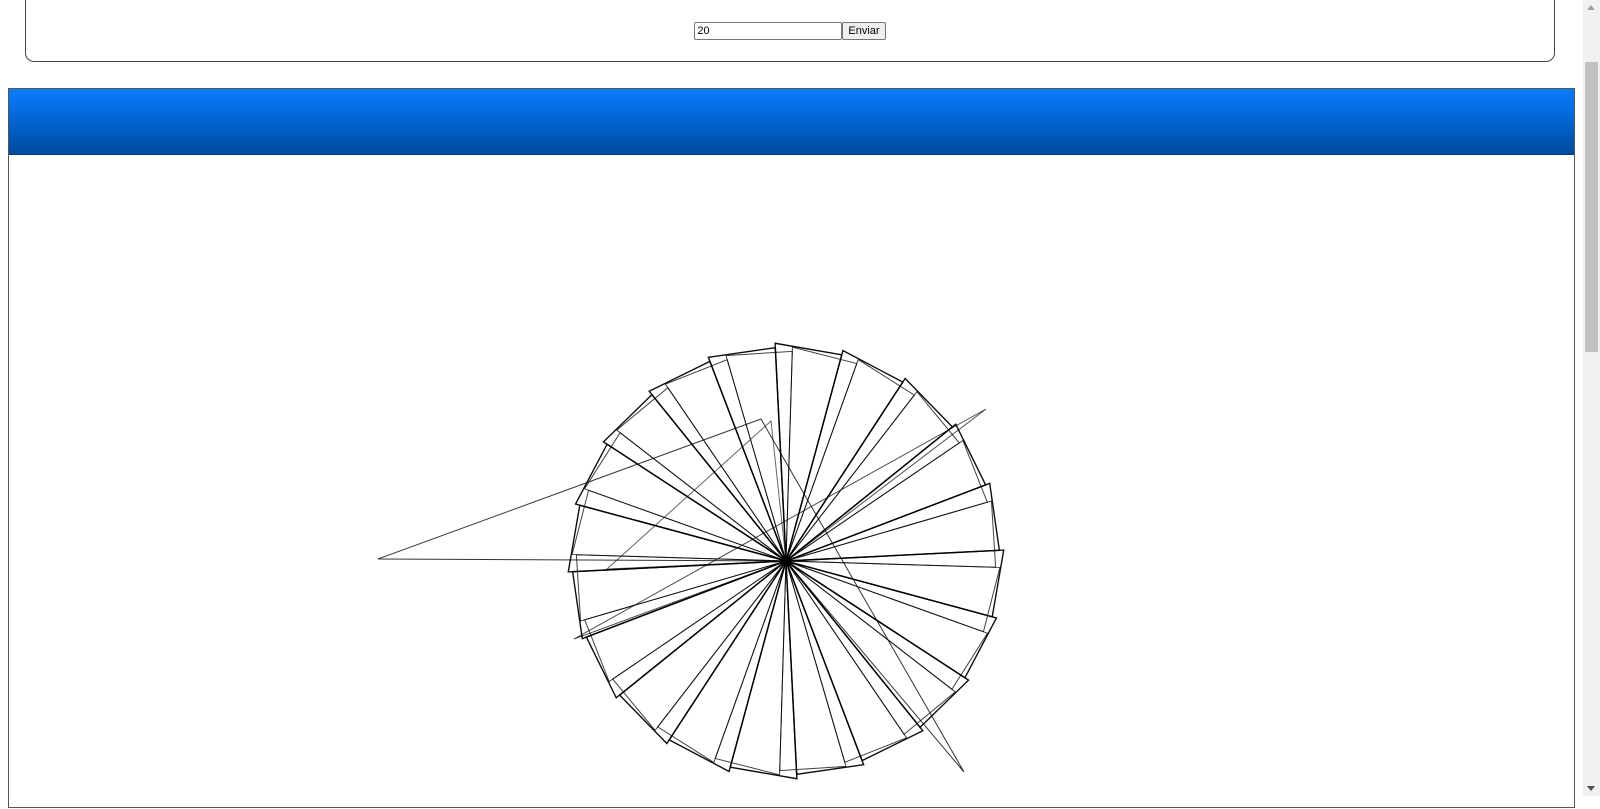 Image resolution: width=1600 pixels, height=809 pixels. What do you see at coordinates (1591, 788) in the screenshot?
I see `scroll-down-arrow-icon` at bounding box center [1591, 788].